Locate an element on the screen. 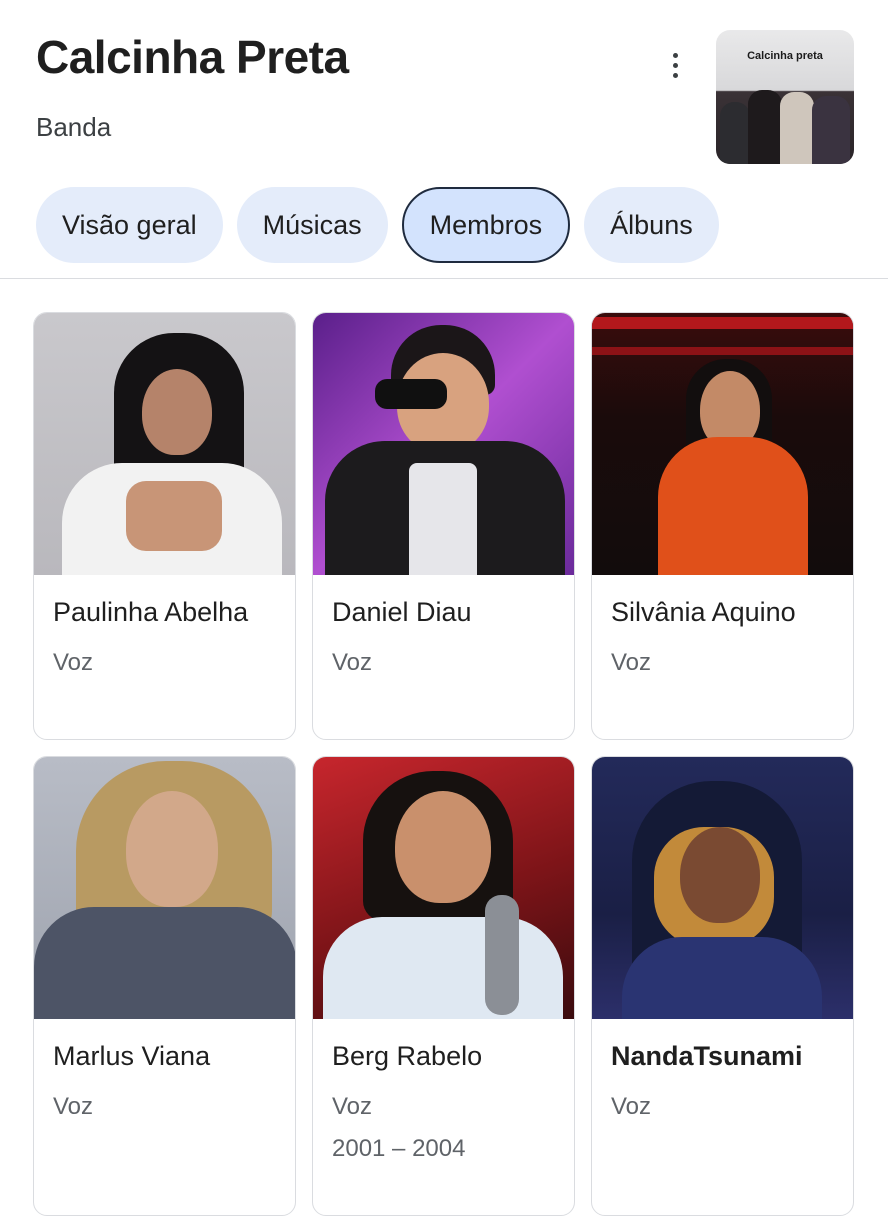  member-name: NandaTsunami is located at coordinates (707, 1056).